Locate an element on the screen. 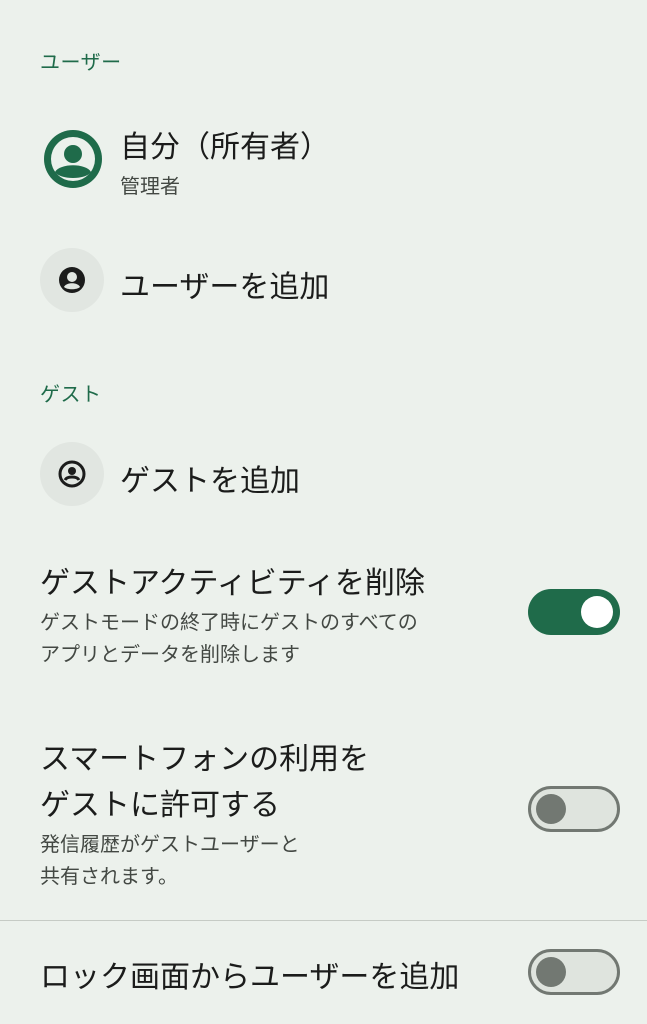  owner-role: 管理者 is located at coordinates (150, 186).